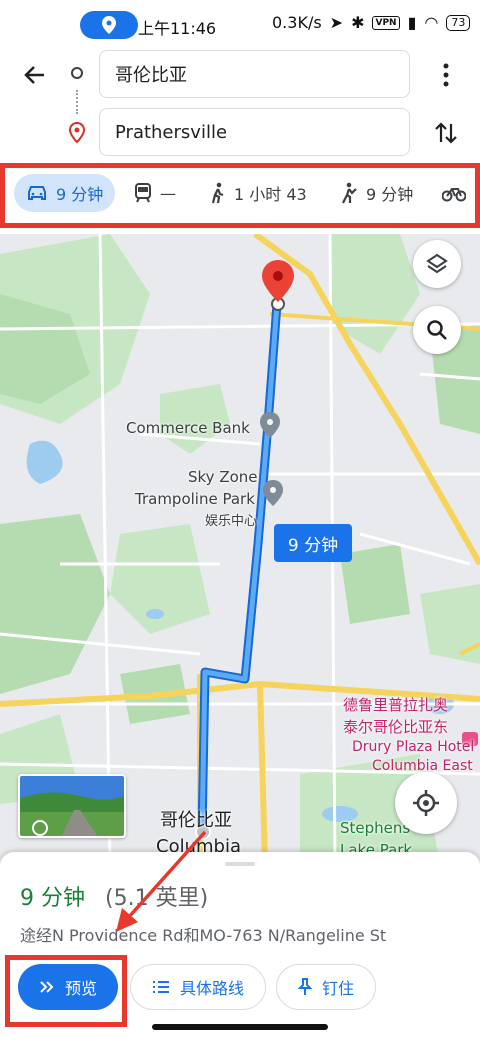  I want to click on crosshair-icon, so click(426, 803).